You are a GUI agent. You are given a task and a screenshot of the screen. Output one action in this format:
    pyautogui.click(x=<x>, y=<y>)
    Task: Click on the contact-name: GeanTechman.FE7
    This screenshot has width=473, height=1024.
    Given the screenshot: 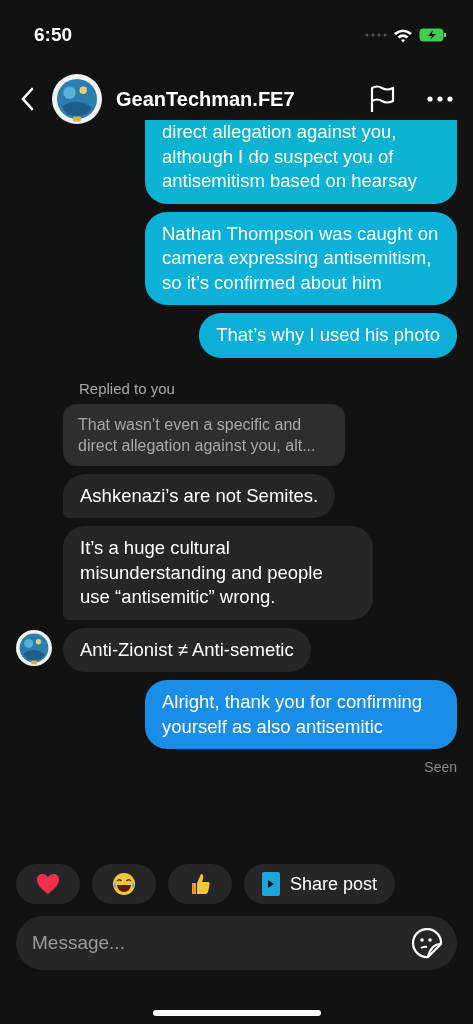 What is the action you would take?
    pyautogui.click(x=235, y=99)
    